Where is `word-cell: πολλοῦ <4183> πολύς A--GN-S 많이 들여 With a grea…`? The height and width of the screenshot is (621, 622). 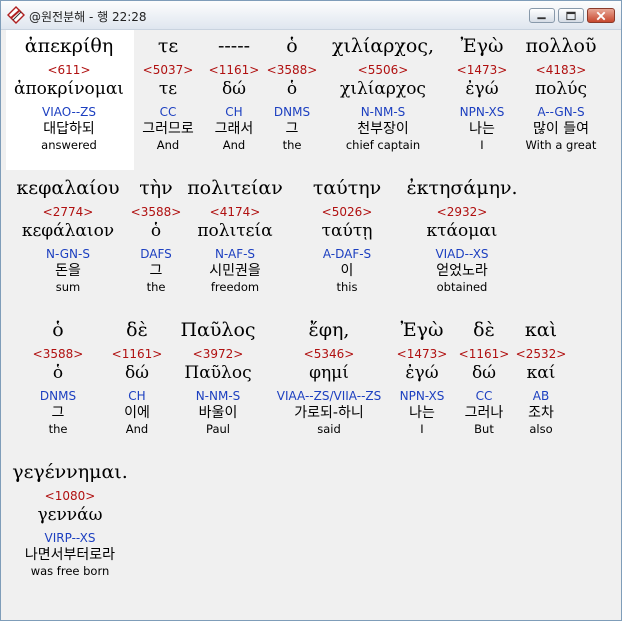 word-cell: πολλοῦ <4183> πολύς A--GN-S 많이 들여 With a grea… is located at coordinates (561, 93).